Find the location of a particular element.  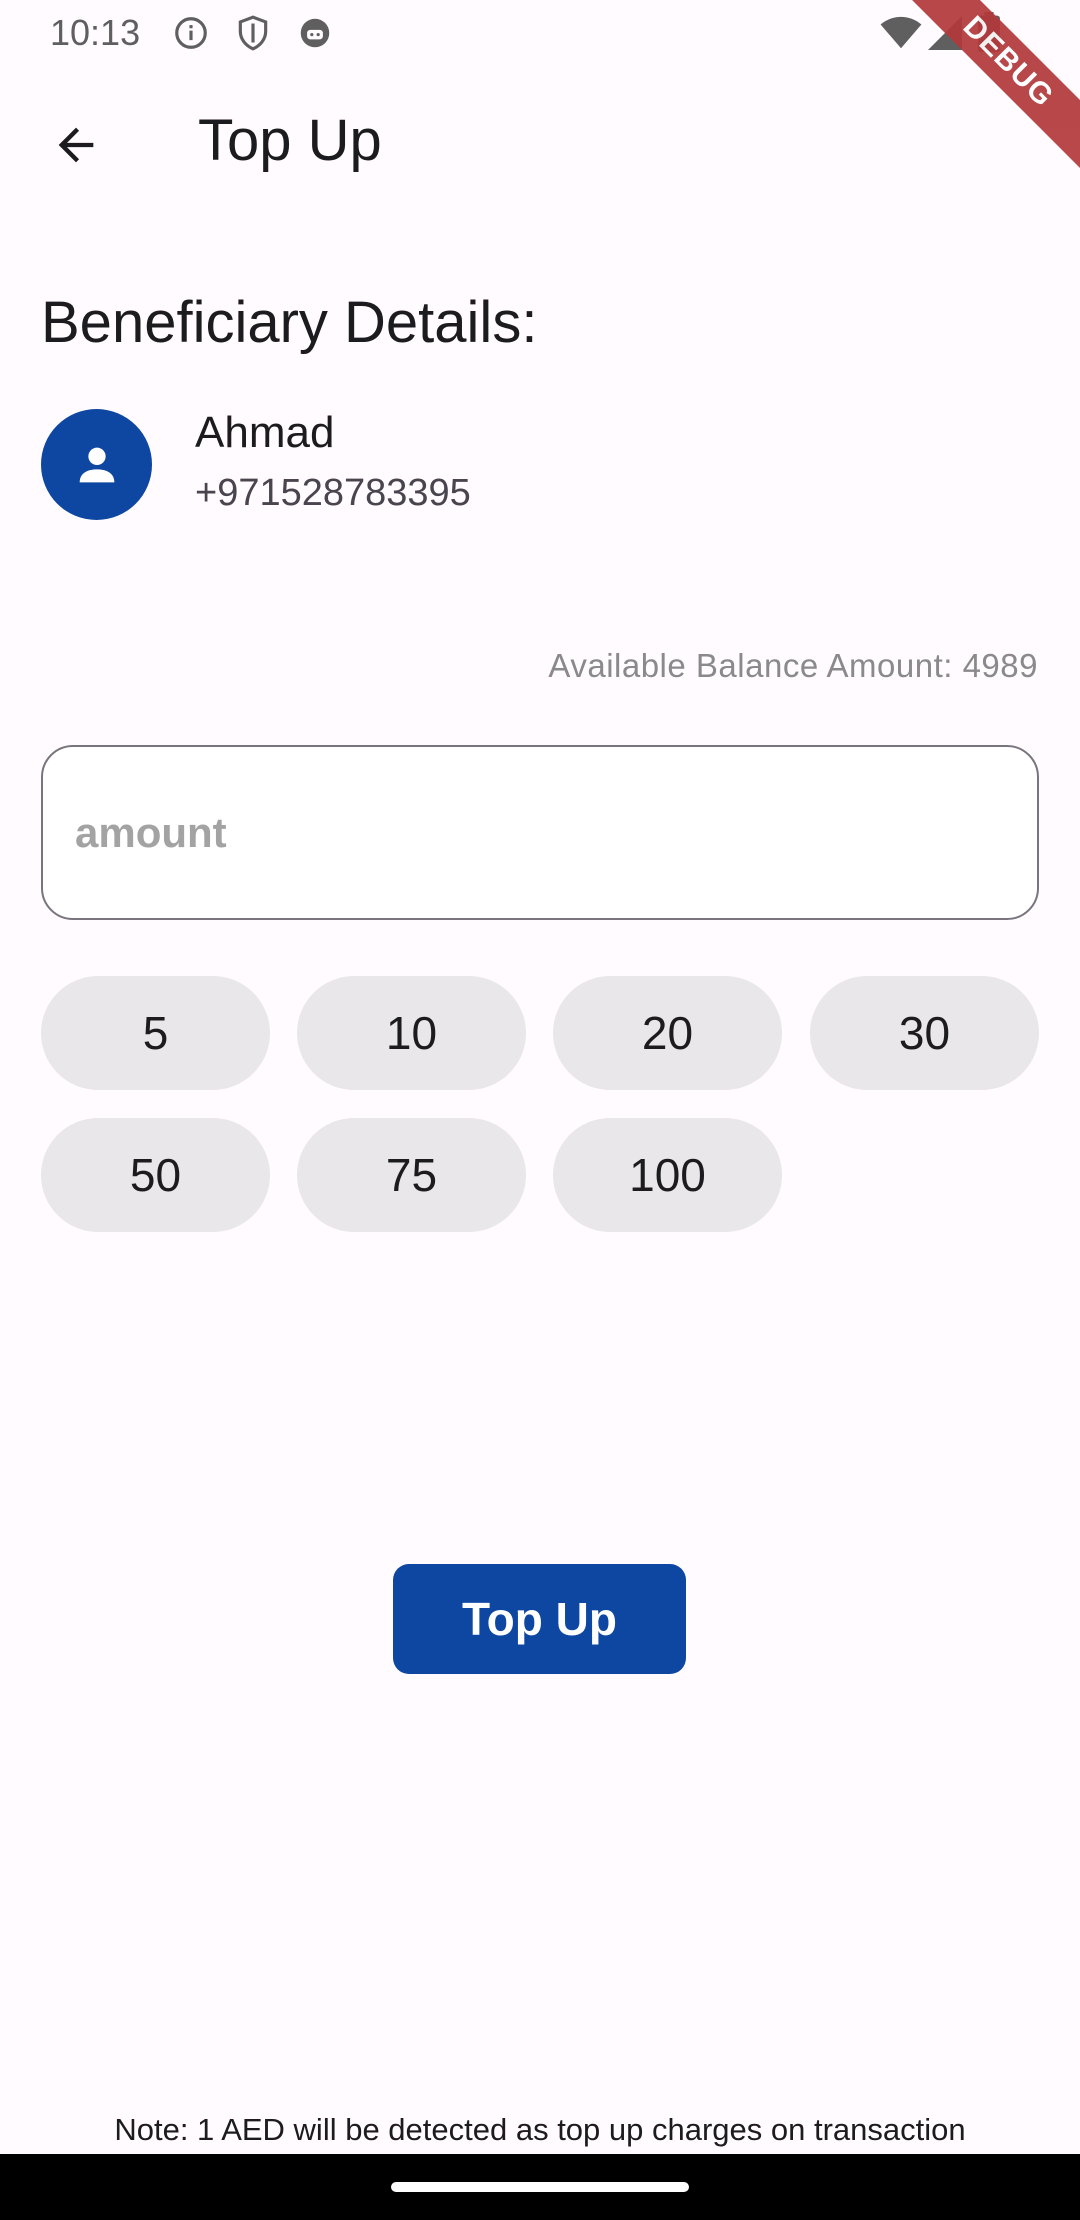

amount-chip-10: 10 is located at coordinates (411, 1033).